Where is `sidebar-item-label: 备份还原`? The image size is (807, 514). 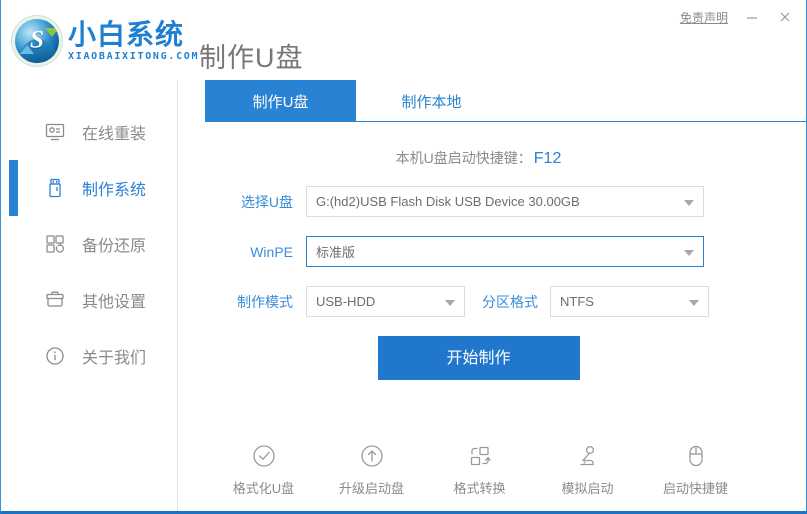
sidebar-item-label: 备份还原 is located at coordinates (114, 246).